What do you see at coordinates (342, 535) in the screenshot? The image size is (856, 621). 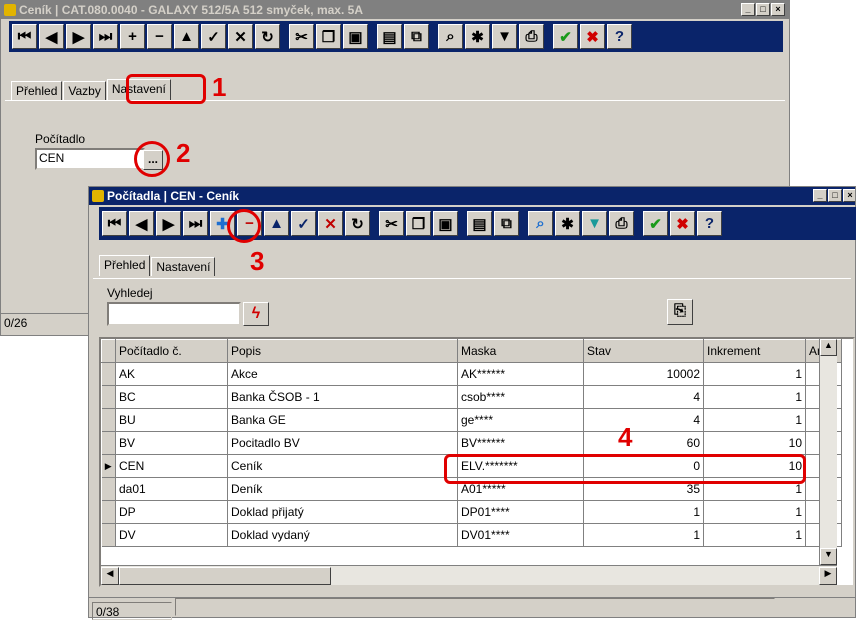 I see `cell-description: Doklad vydaný` at bounding box center [342, 535].